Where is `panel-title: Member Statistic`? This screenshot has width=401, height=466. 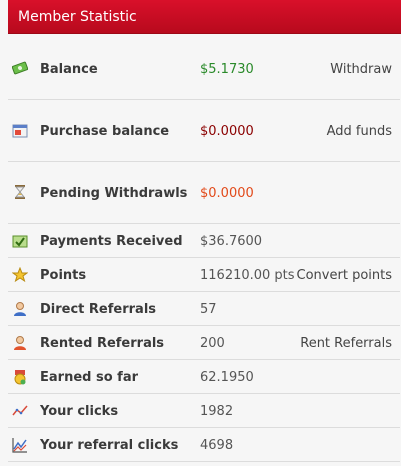 panel-title: Member Statistic is located at coordinates (204, 17).